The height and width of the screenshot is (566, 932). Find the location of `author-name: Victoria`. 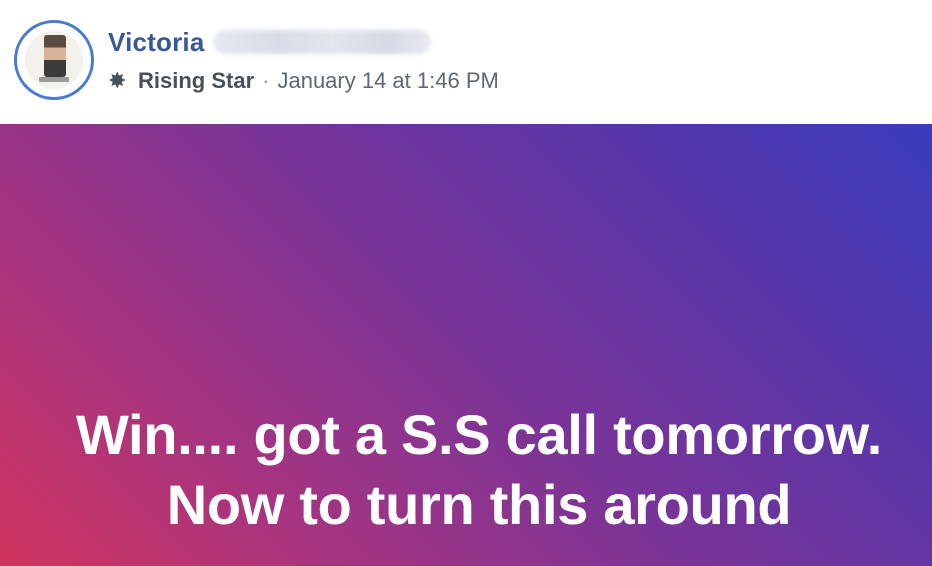

author-name: Victoria is located at coordinates (156, 42).